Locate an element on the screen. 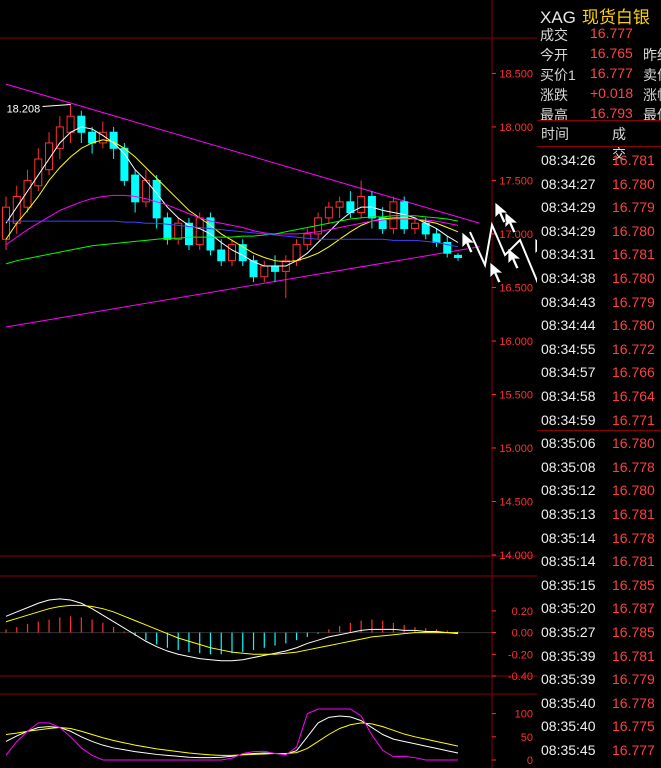 The image size is (661, 768). y-tick-label: 18.500 is located at coordinates (516, 74).